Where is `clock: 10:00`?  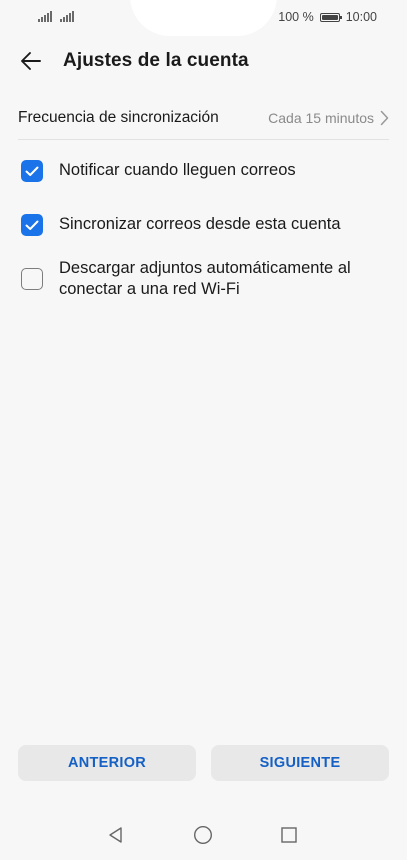 clock: 10:00 is located at coordinates (361, 17).